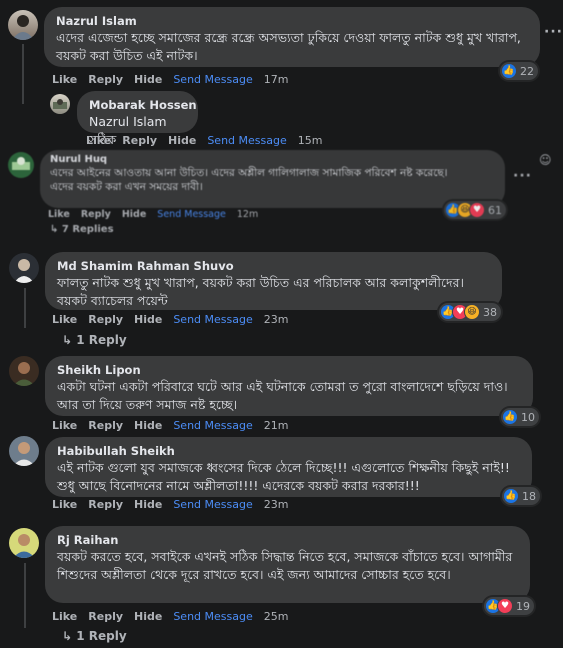 This screenshot has height=648, width=563. I want to click on view-replies-link: ↳ 7 Replies, so click(82, 229).